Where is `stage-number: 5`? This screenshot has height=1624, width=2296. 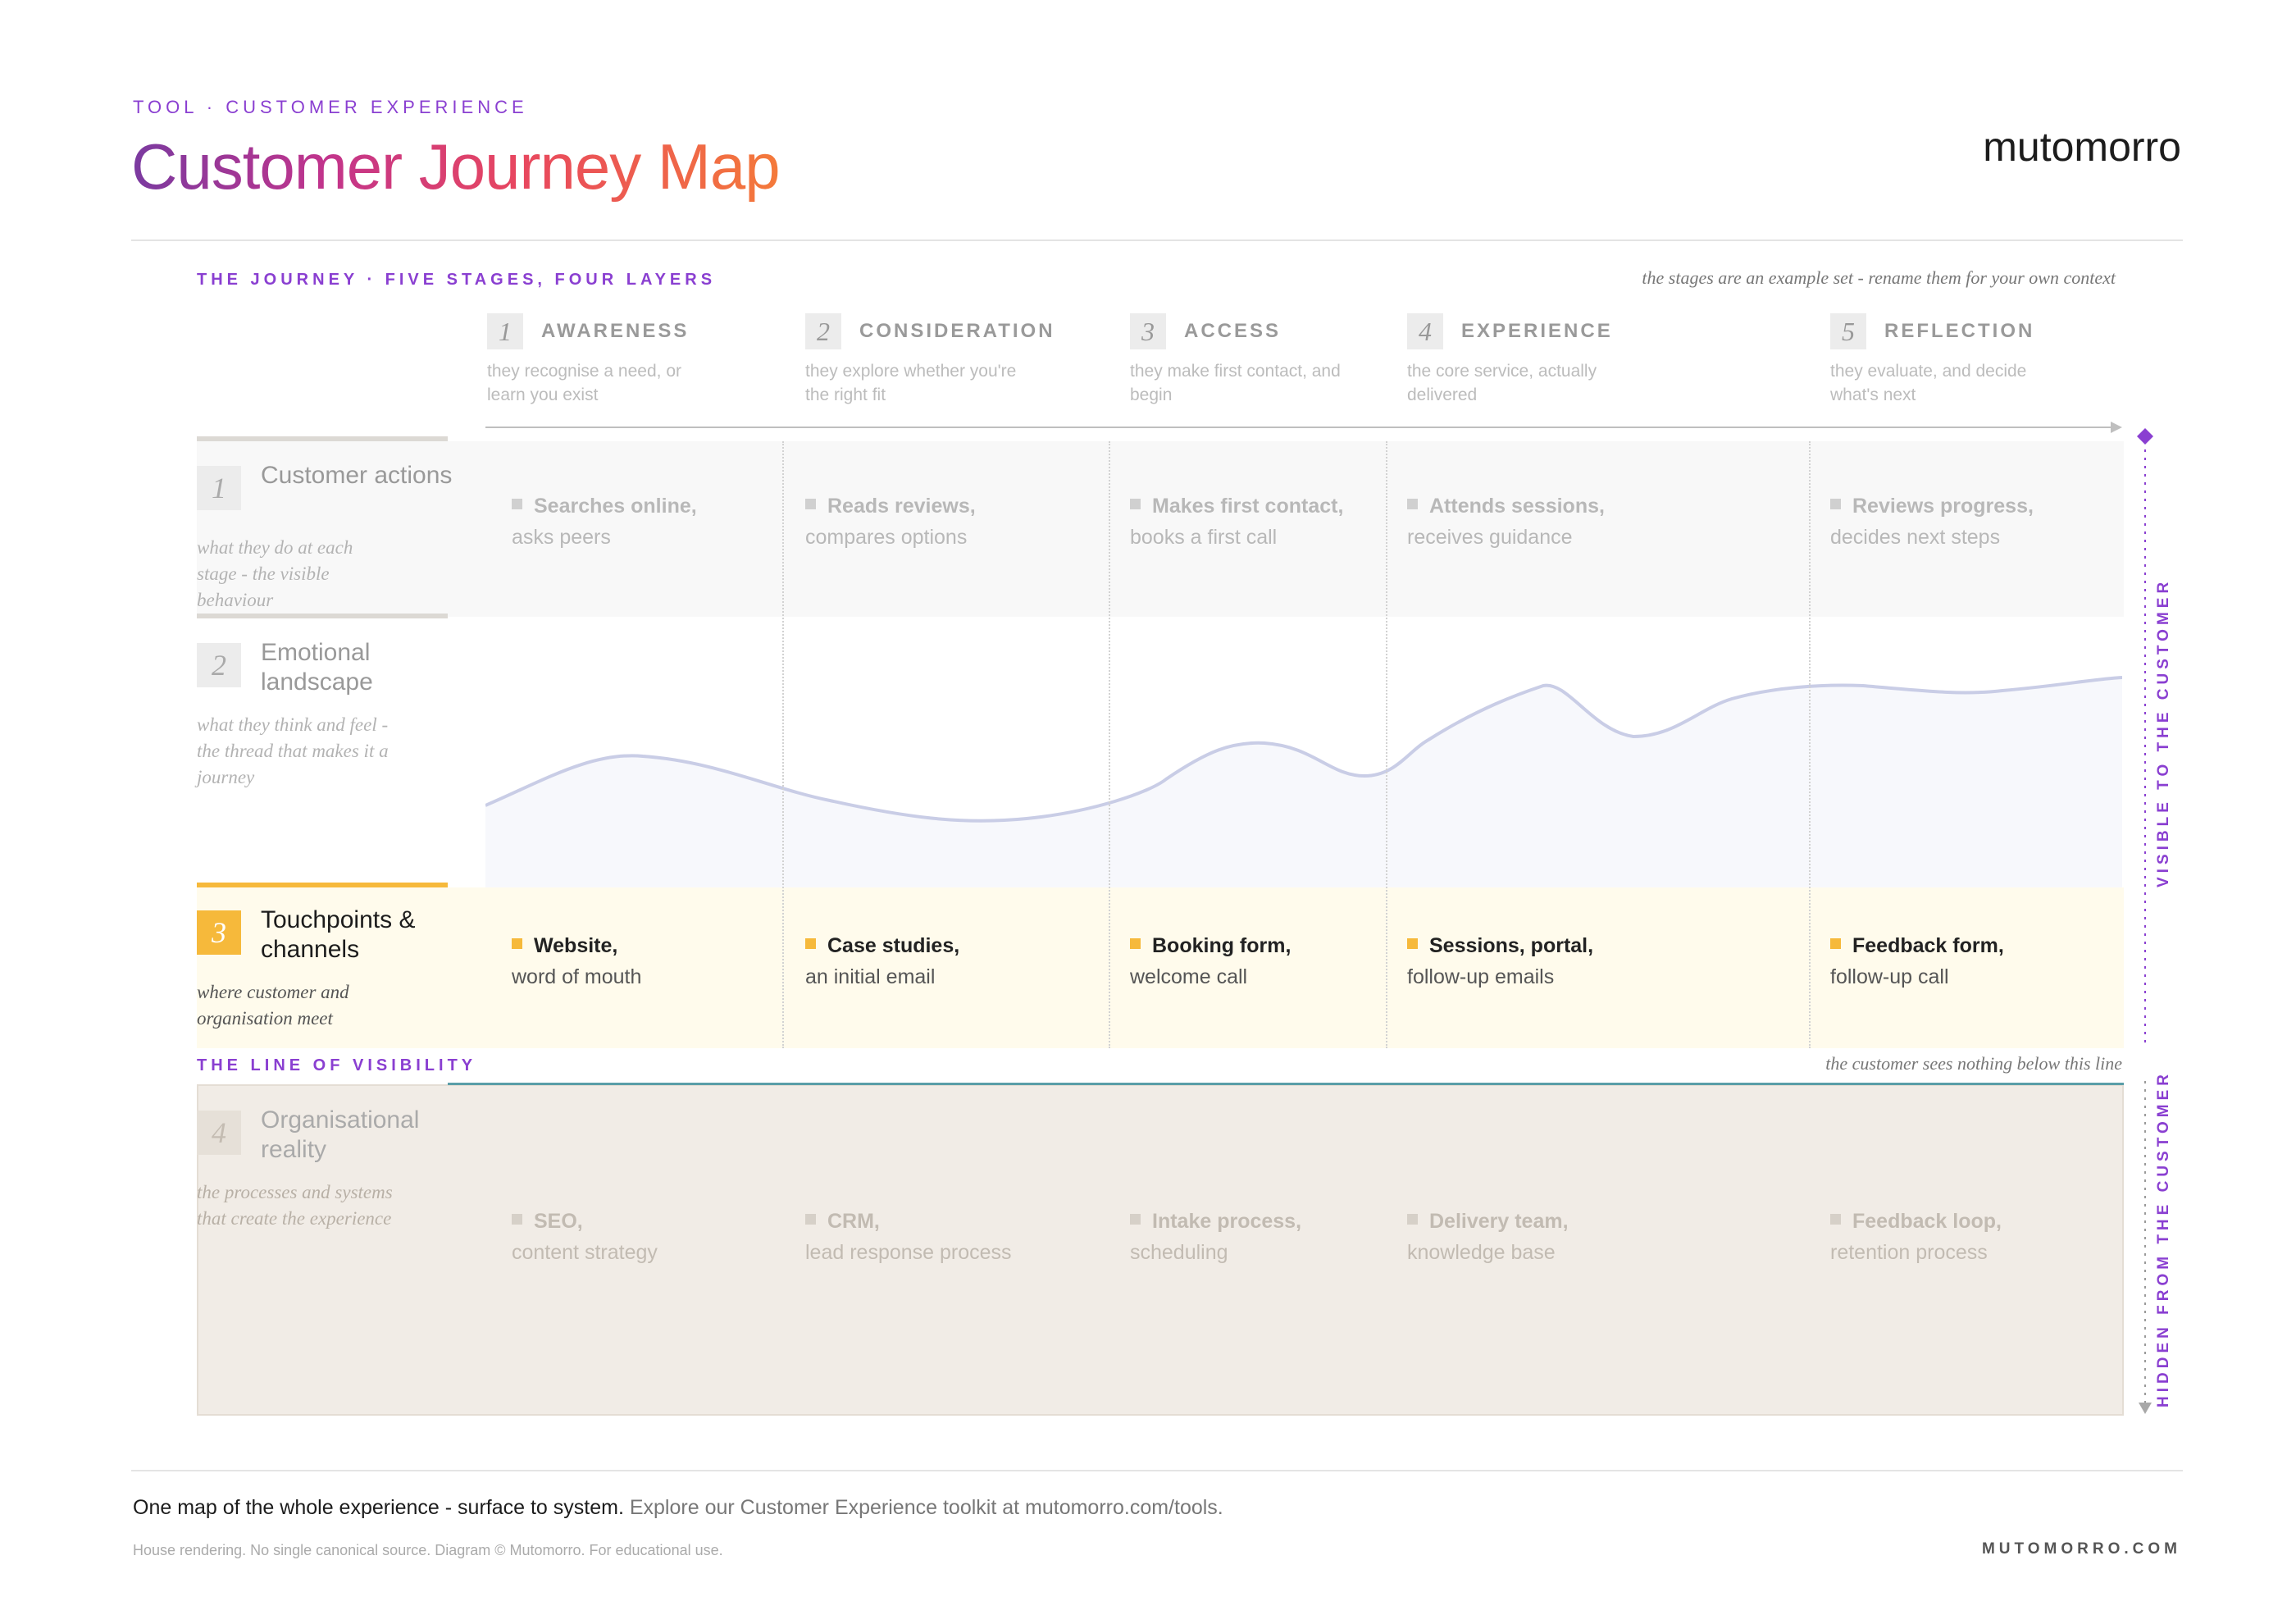 stage-number: 5 is located at coordinates (1848, 331).